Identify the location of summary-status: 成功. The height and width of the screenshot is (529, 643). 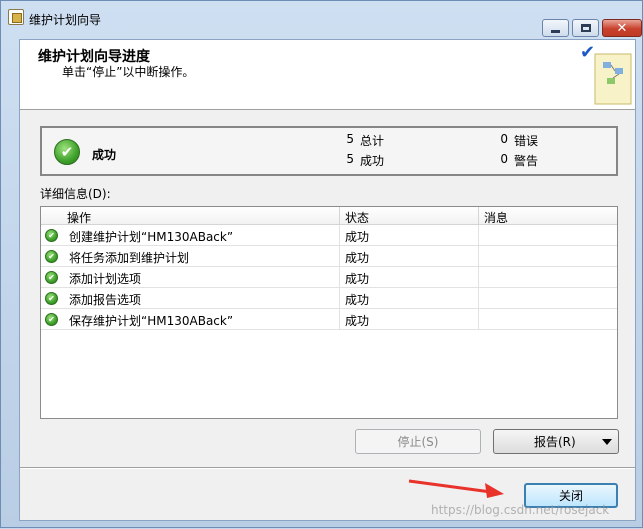
(104, 155).